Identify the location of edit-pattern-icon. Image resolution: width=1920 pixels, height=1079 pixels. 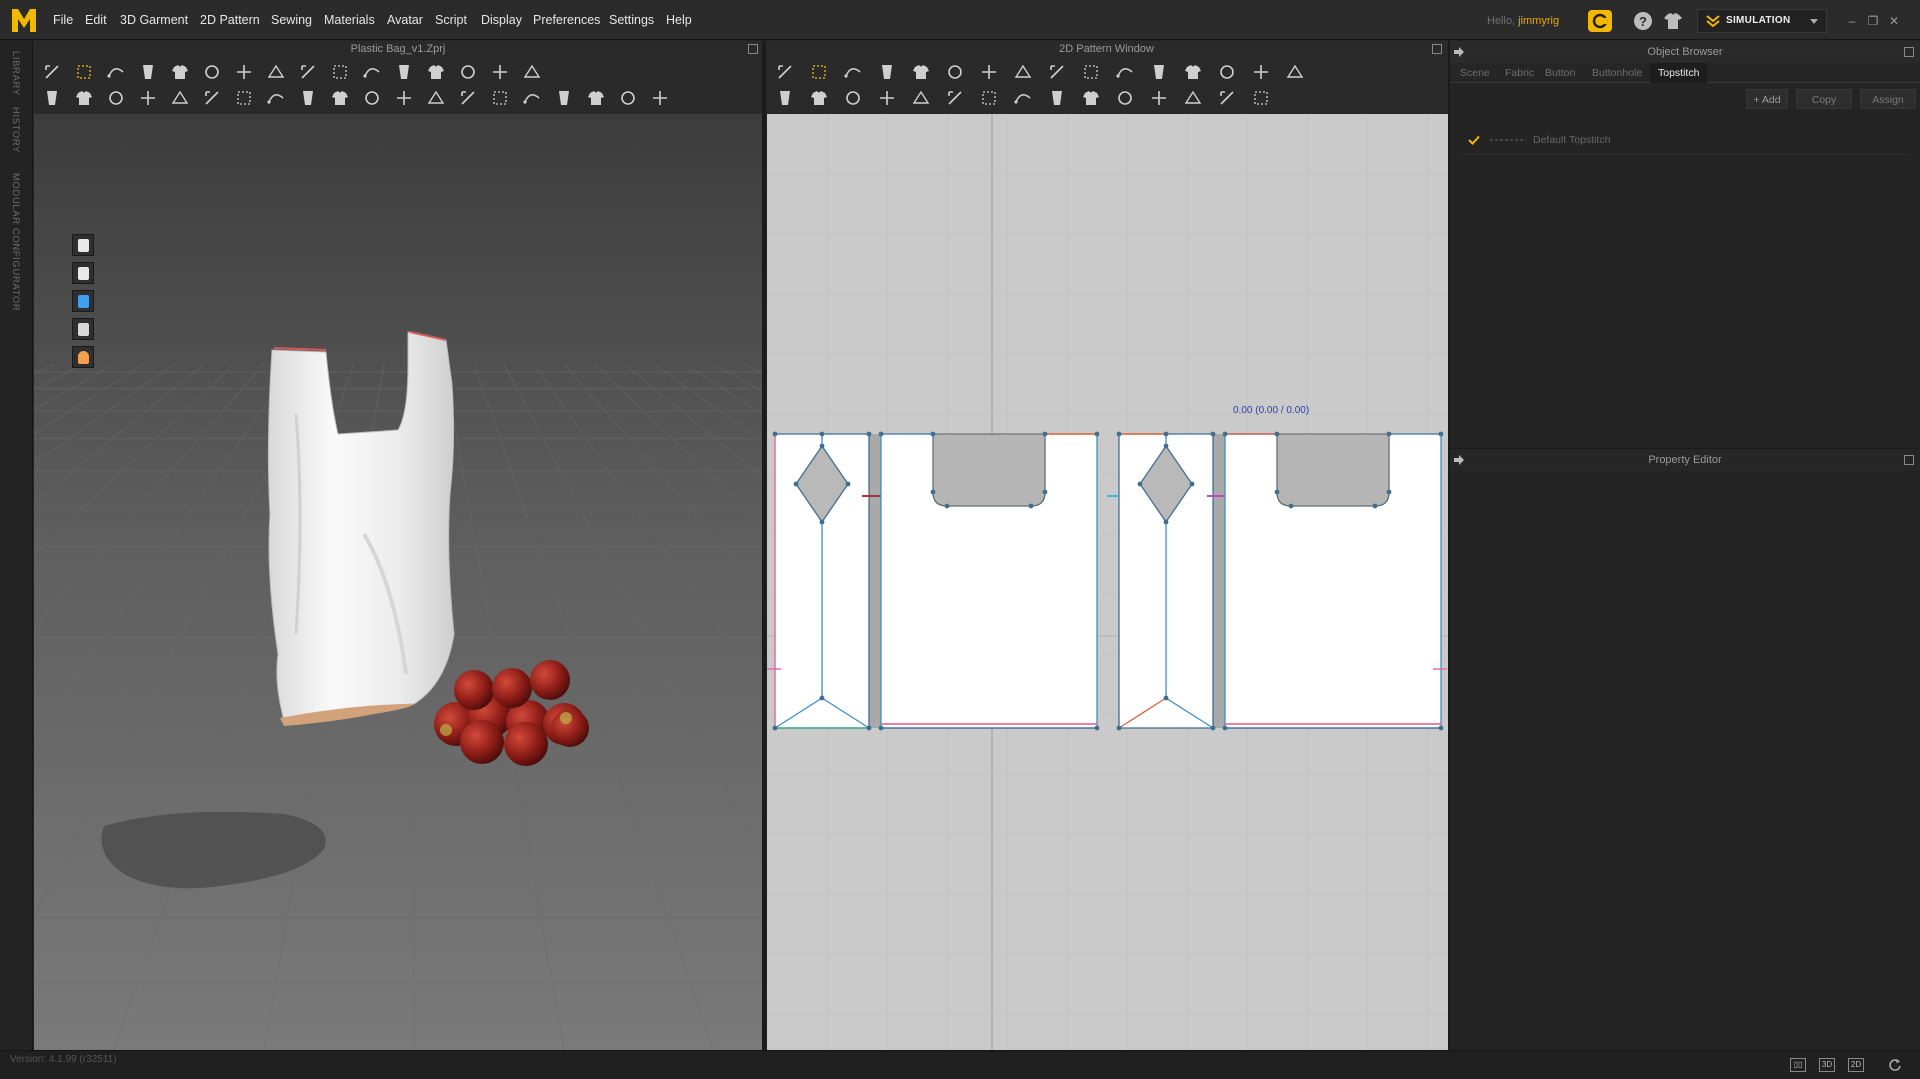
(785, 72).